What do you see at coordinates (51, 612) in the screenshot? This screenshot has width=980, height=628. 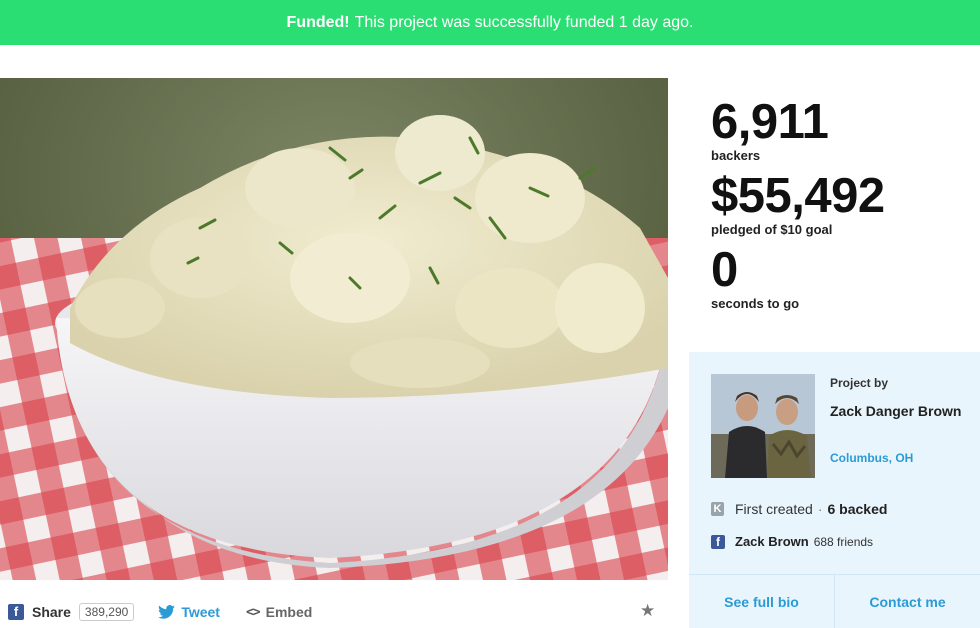 I see `facebook-share-label: Share` at bounding box center [51, 612].